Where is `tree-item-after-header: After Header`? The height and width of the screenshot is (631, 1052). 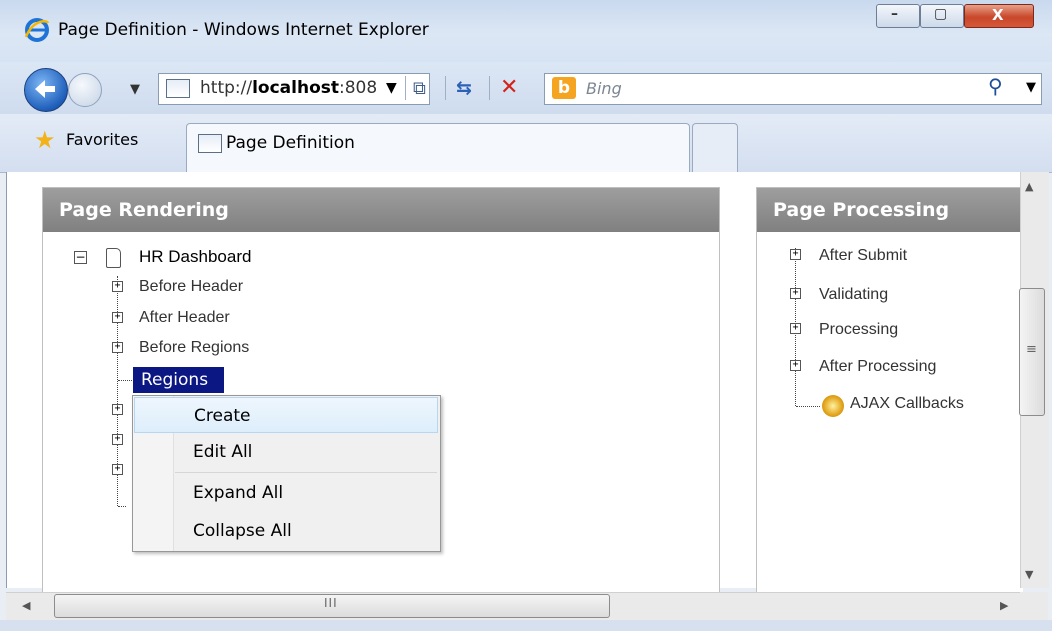
tree-item-after-header: After Header is located at coordinates (184, 318).